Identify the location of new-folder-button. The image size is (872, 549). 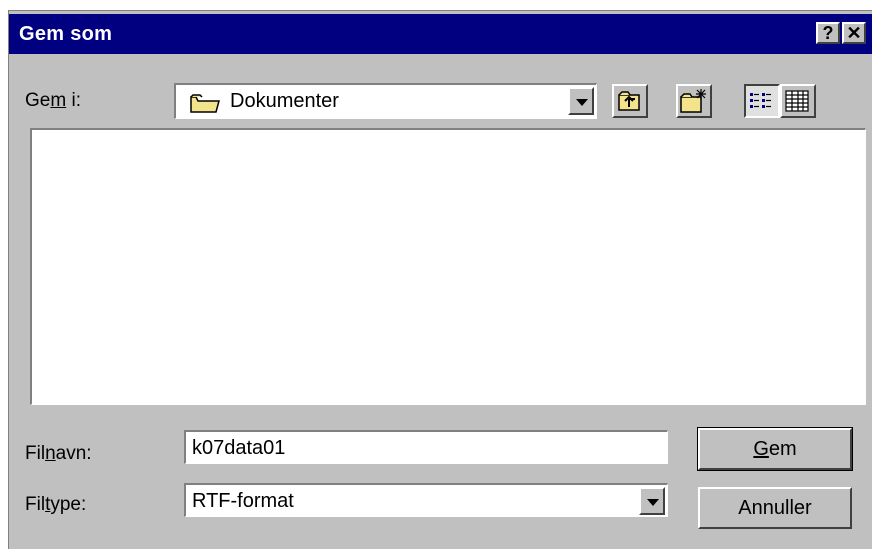
(694, 101).